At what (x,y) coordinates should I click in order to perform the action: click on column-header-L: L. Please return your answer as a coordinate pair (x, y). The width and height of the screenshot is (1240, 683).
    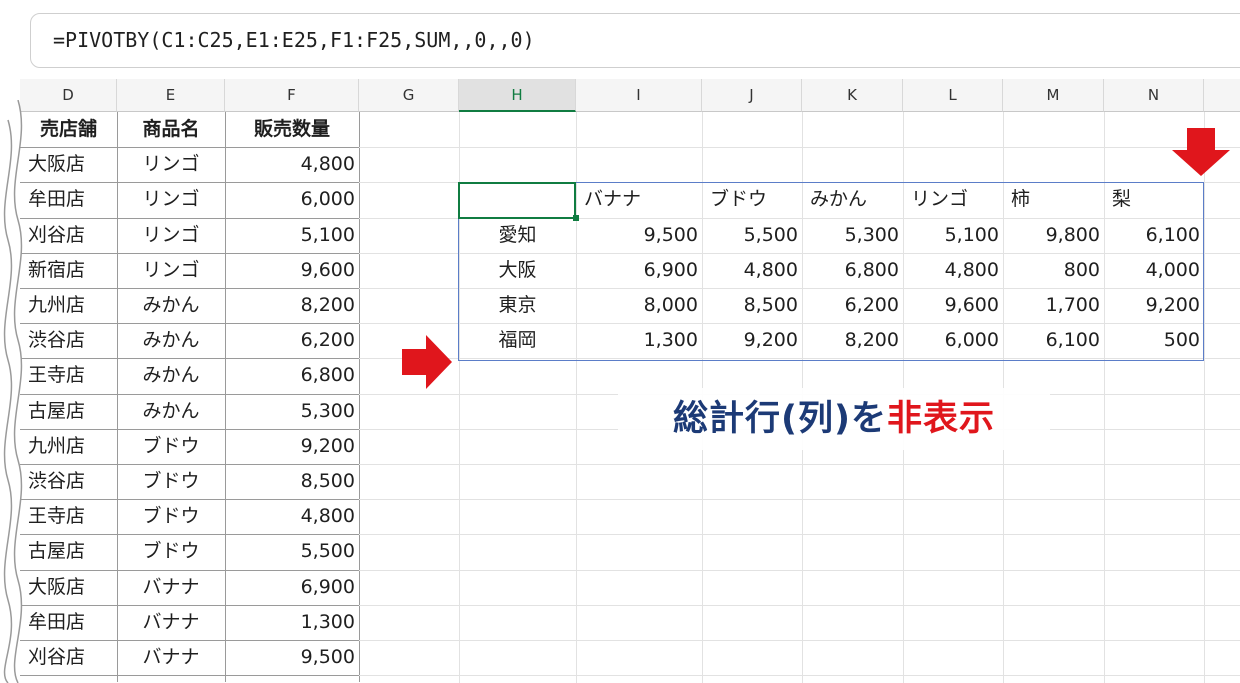
    Looking at the image, I should click on (953, 95).